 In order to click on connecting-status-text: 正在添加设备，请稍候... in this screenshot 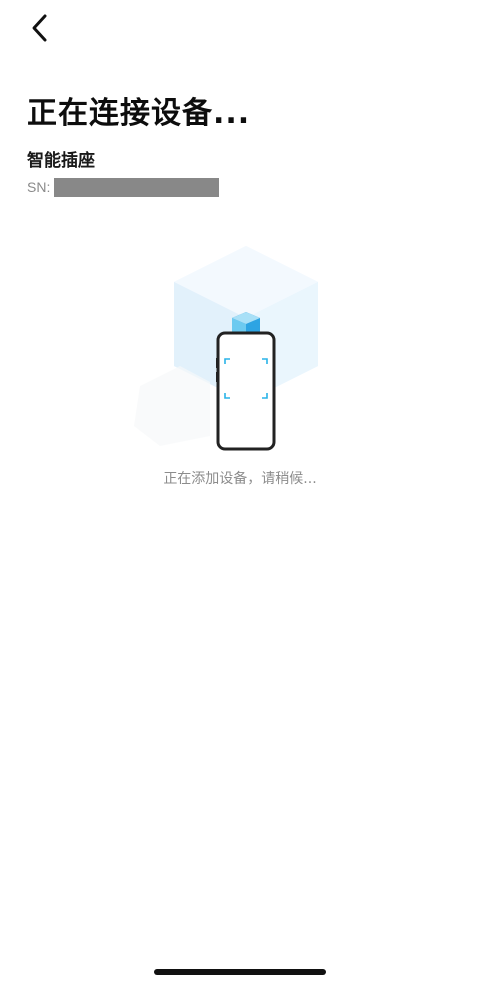, I will do `click(240, 479)`.